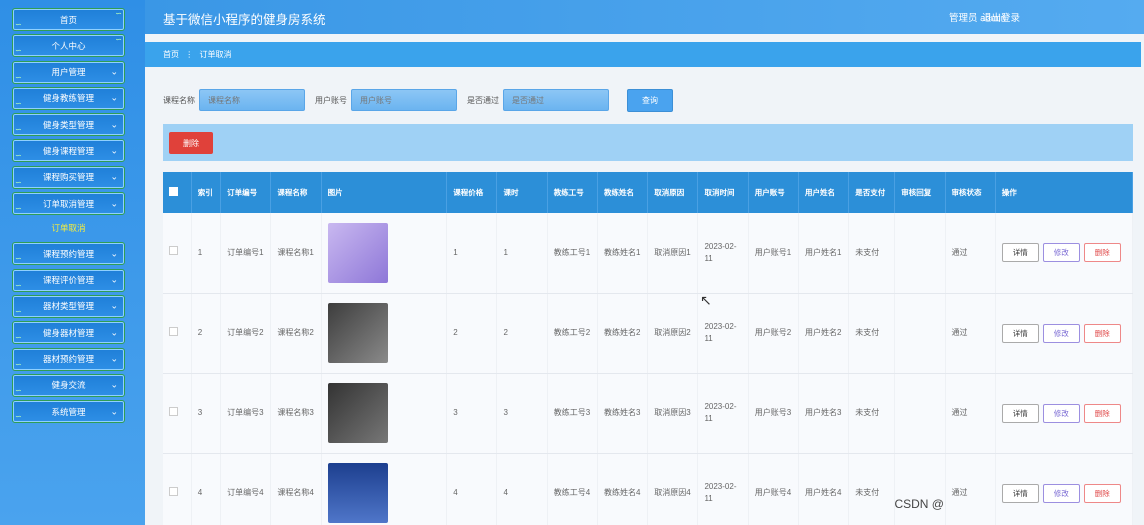  Describe the element at coordinates (824, 192) in the screenshot. I see `column-header: 用户姓名` at that location.